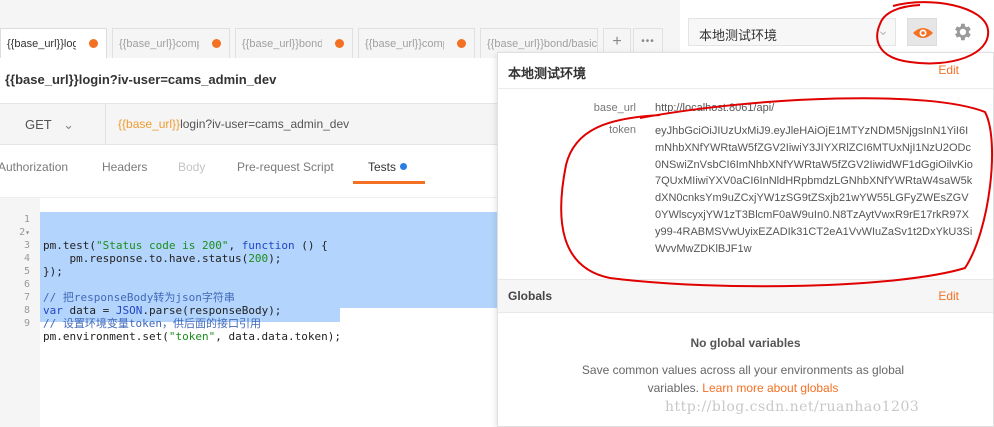 The width and height of the screenshot is (994, 427). I want to click on code-line: 3 pm.response.to.have.status(200);, so click(250, 245).